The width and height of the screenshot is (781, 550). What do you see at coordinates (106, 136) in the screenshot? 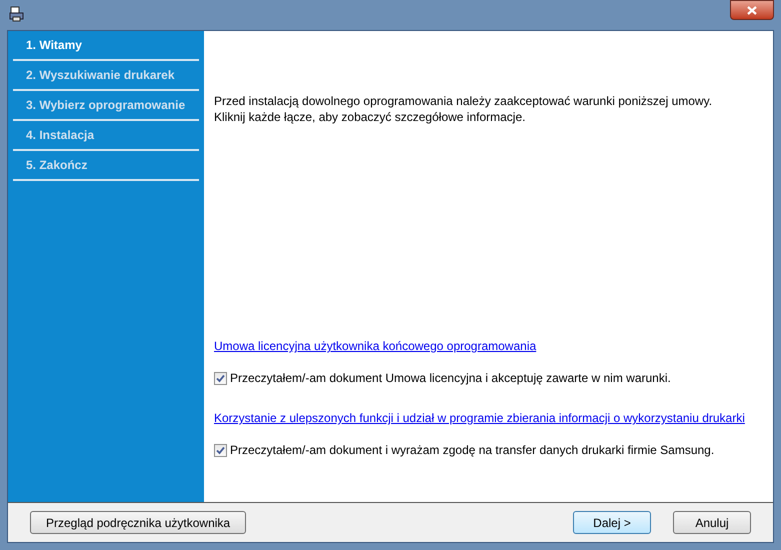
I see `step-item: 4. Instalacja` at bounding box center [106, 136].